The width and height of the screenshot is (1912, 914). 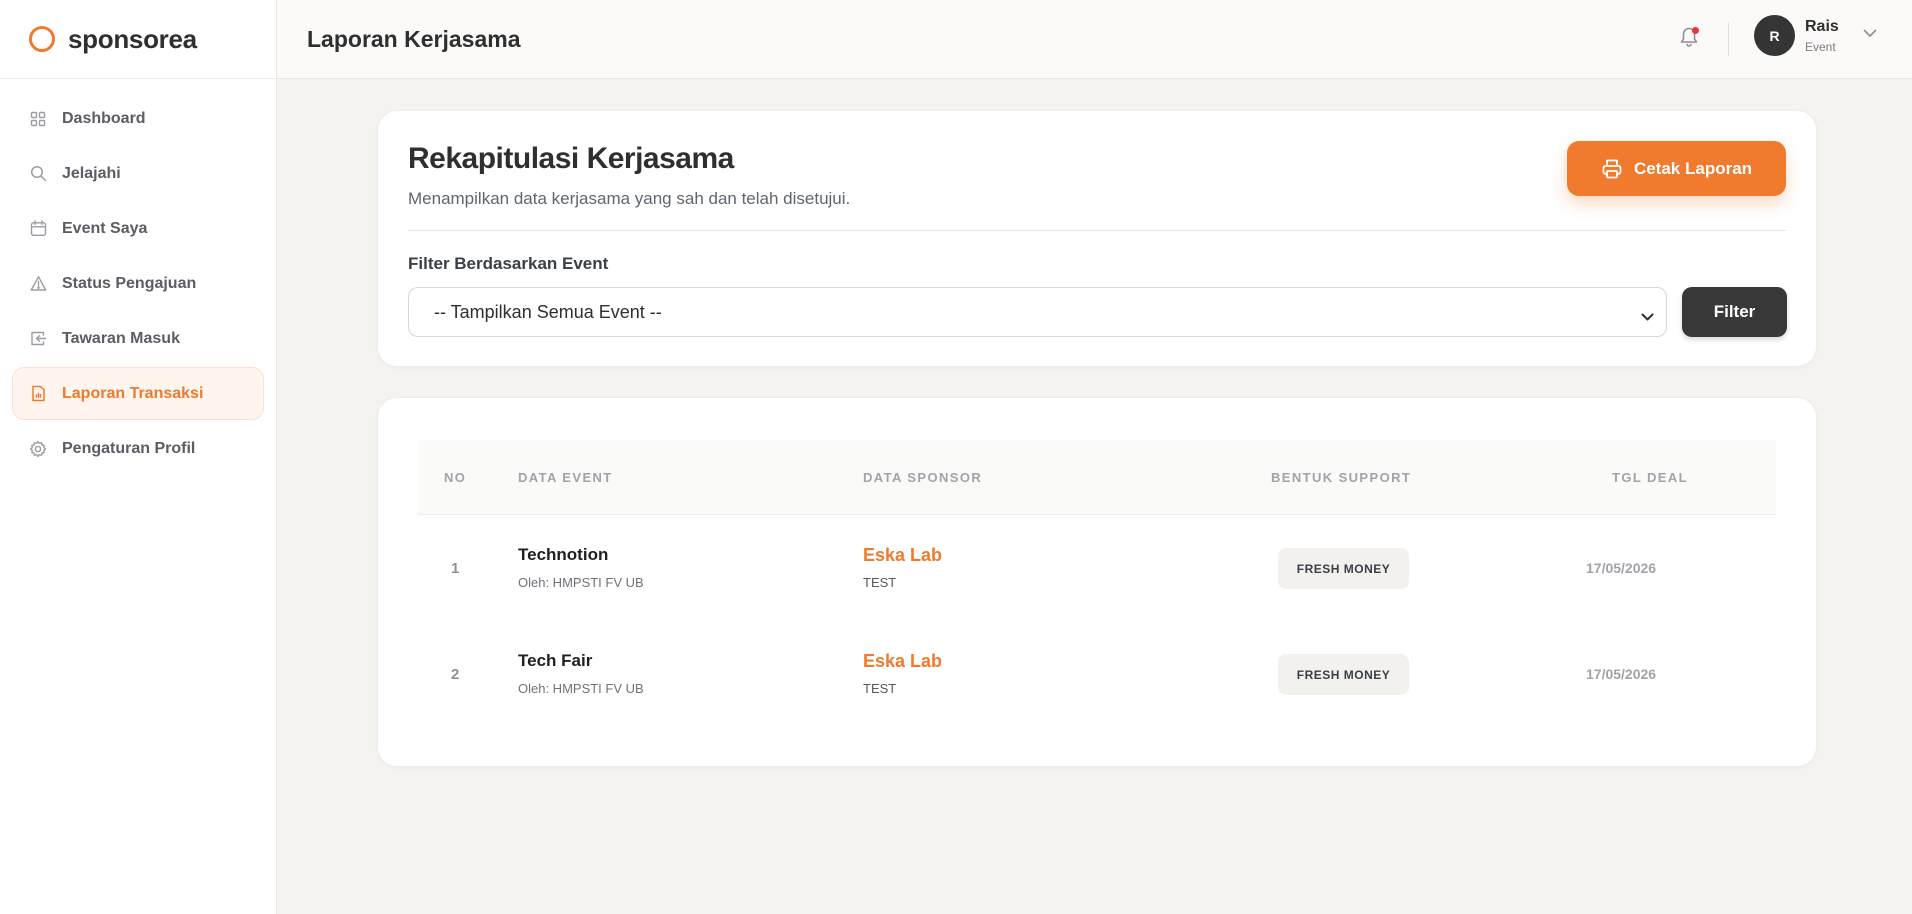 What do you see at coordinates (1734, 312) in the screenshot?
I see `filter-button: Filter` at bounding box center [1734, 312].